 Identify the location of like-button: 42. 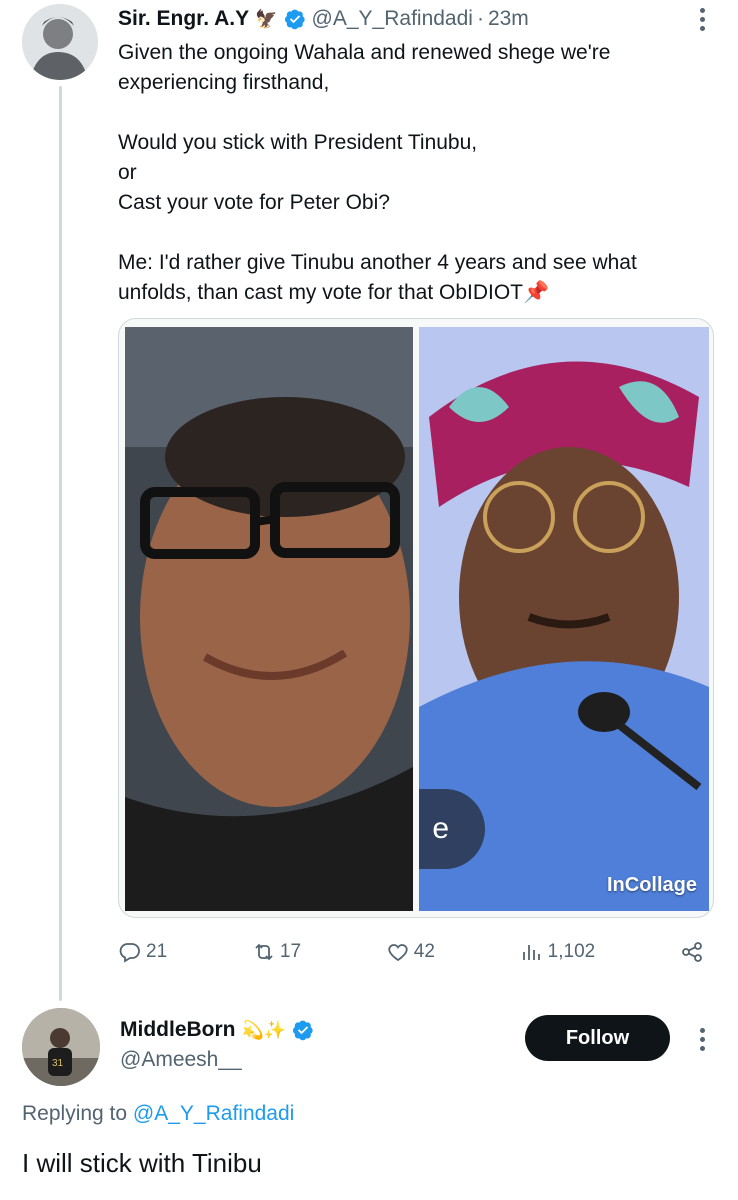
(410, 952).